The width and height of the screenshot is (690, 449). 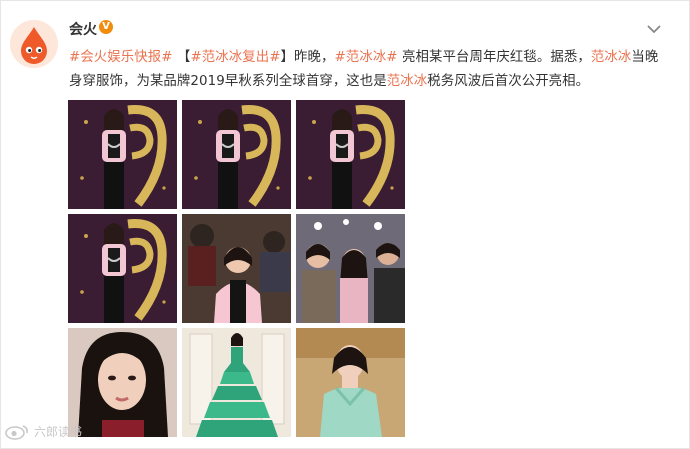 I want to click on hashtag-link: #会火娱乐快报#, so click(x=121, y=57).